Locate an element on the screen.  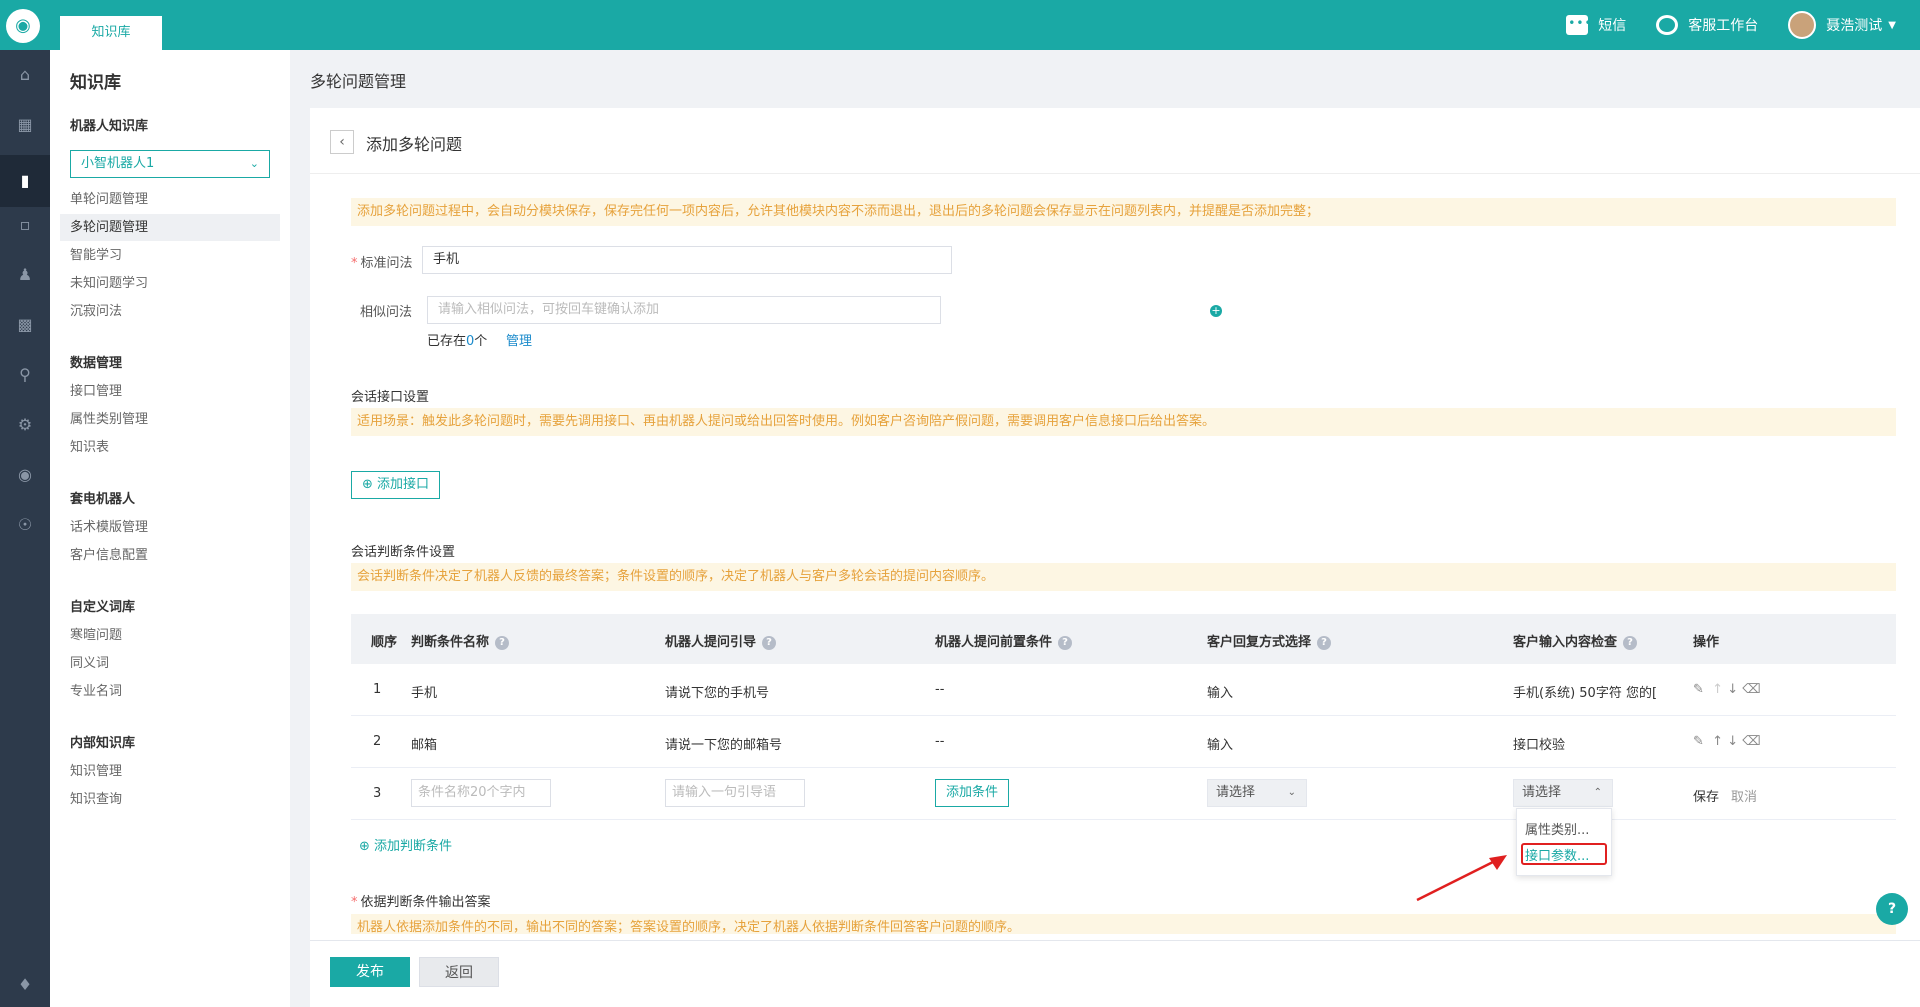
grid-icon: ▦ is located at coordinates (25, 125).